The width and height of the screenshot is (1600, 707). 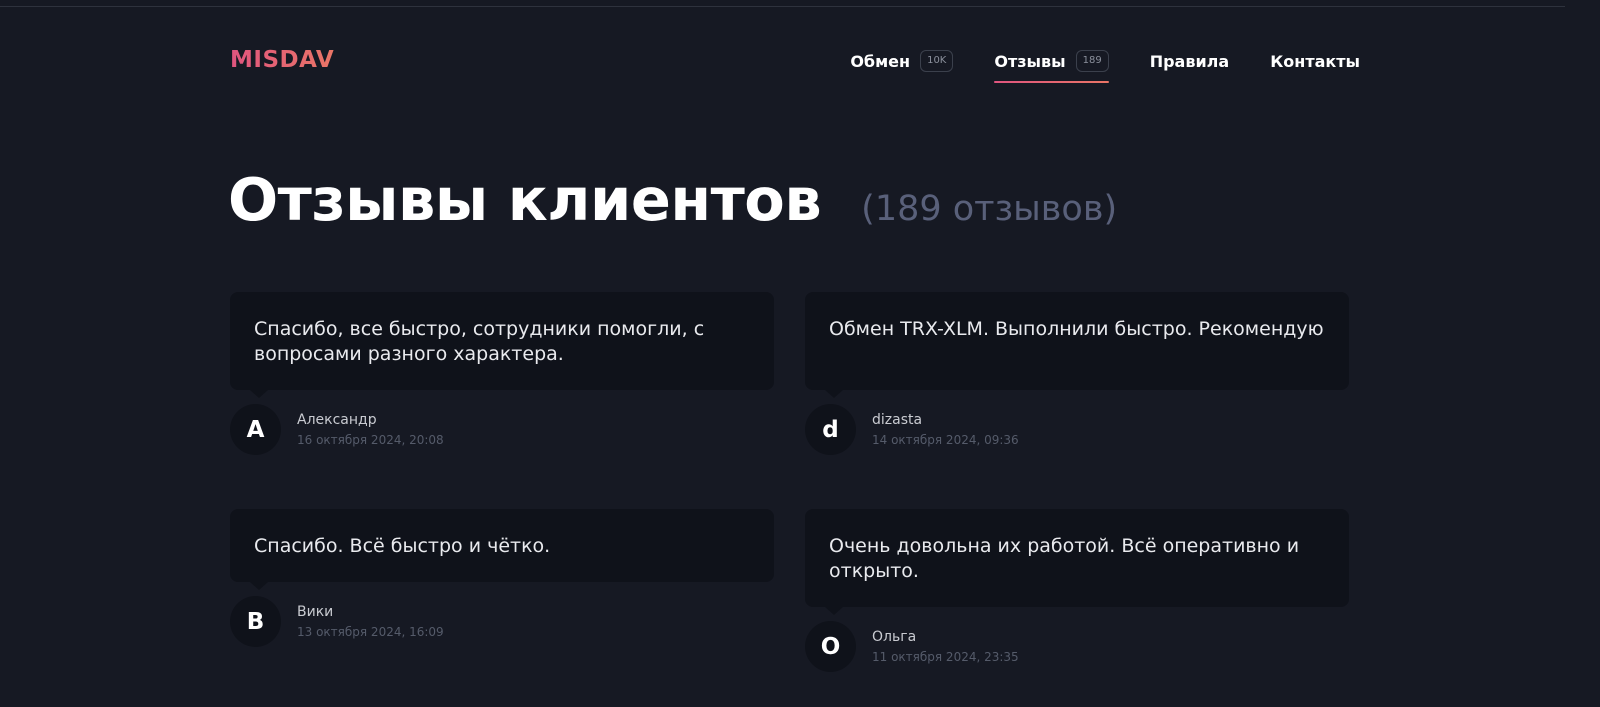 I want to click on review-text: Спасибо. Всё быстро и чётко., so click(x=502, y=549).